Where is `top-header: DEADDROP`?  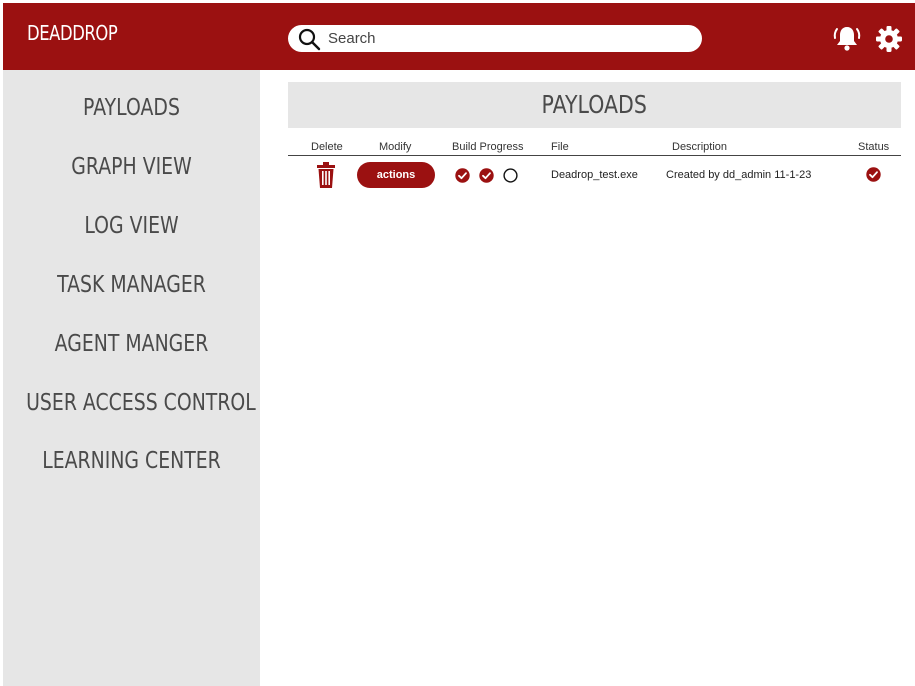
top-header: DEADDROP is located at coordinates (459, 36).